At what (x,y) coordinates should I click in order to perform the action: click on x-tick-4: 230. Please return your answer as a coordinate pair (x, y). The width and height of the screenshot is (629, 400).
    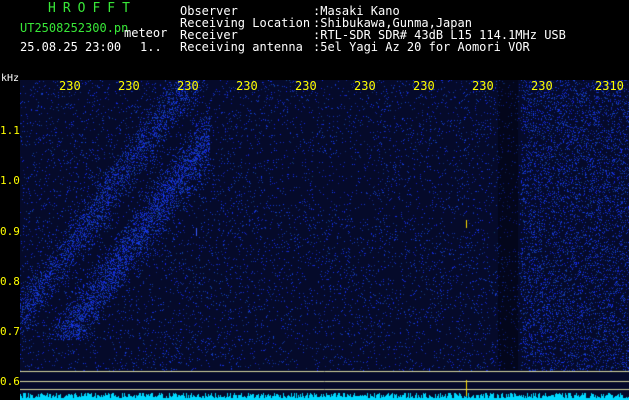
    Looking at the image, I should click on (247, 86).